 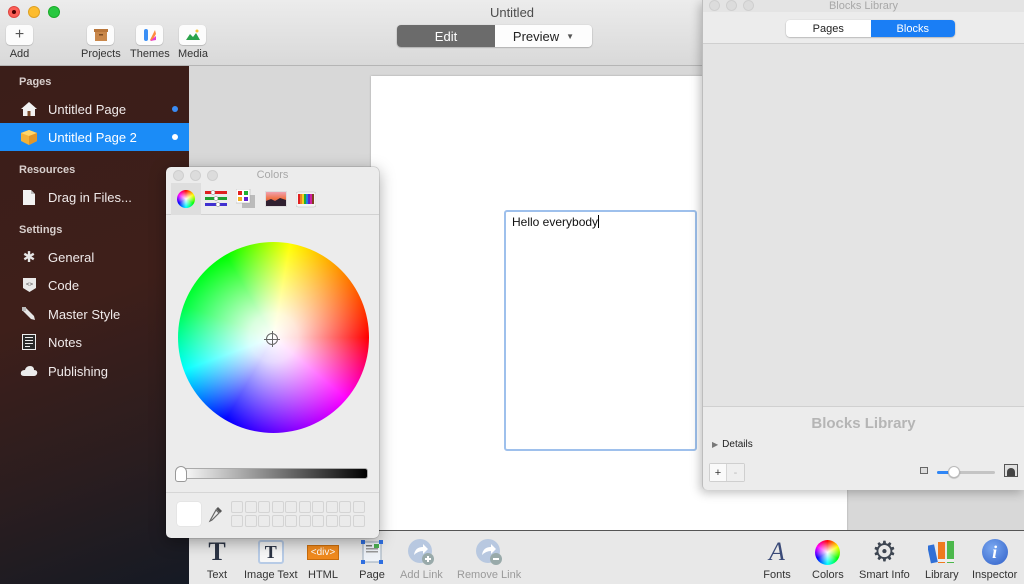 What do you see at coordinates (101, 42) in the screenshot?
I see `projects-button: Projects` at bounding box center [101, 42].